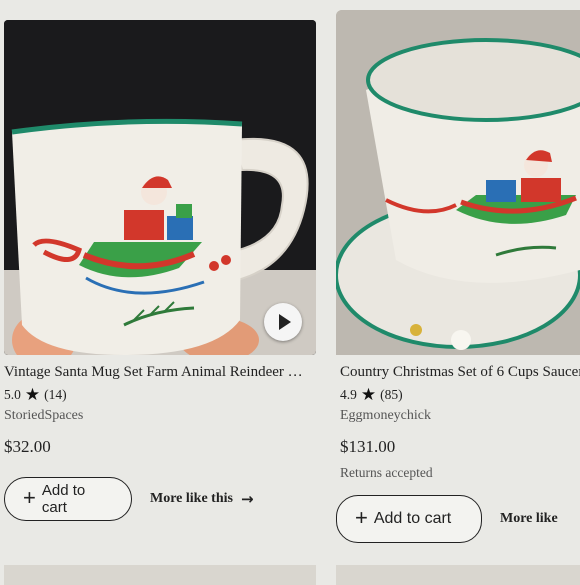 This screenshot has height=585, width=580. I want to click on play-icon, so click(283, 322).